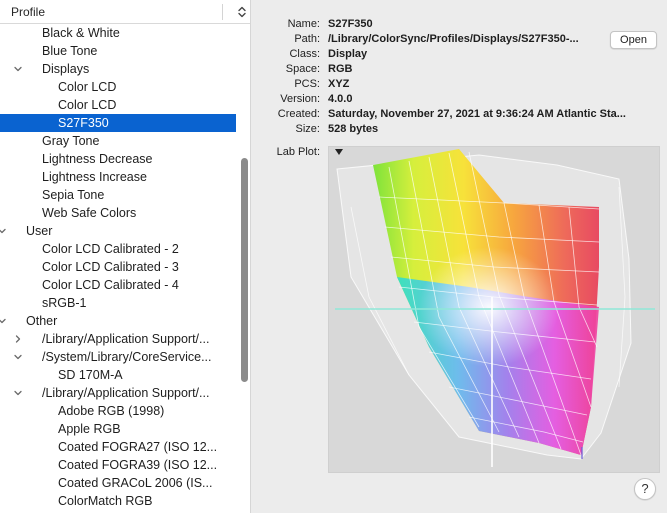 The width and height of the screenshot is (667, 513). I want to click on profile-row: Displays, so click(118, 69).